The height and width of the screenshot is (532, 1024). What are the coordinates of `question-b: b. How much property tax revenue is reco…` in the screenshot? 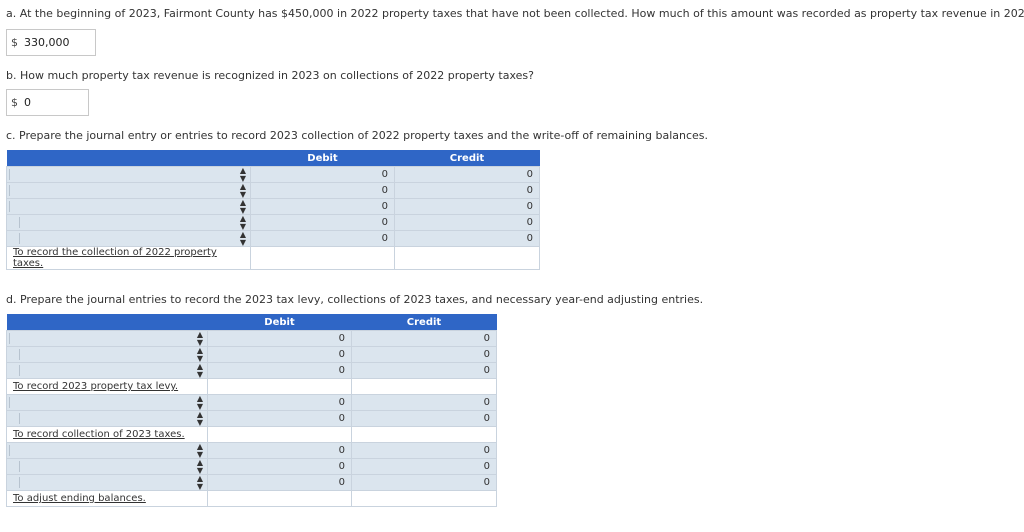 It's located at (270, 75).